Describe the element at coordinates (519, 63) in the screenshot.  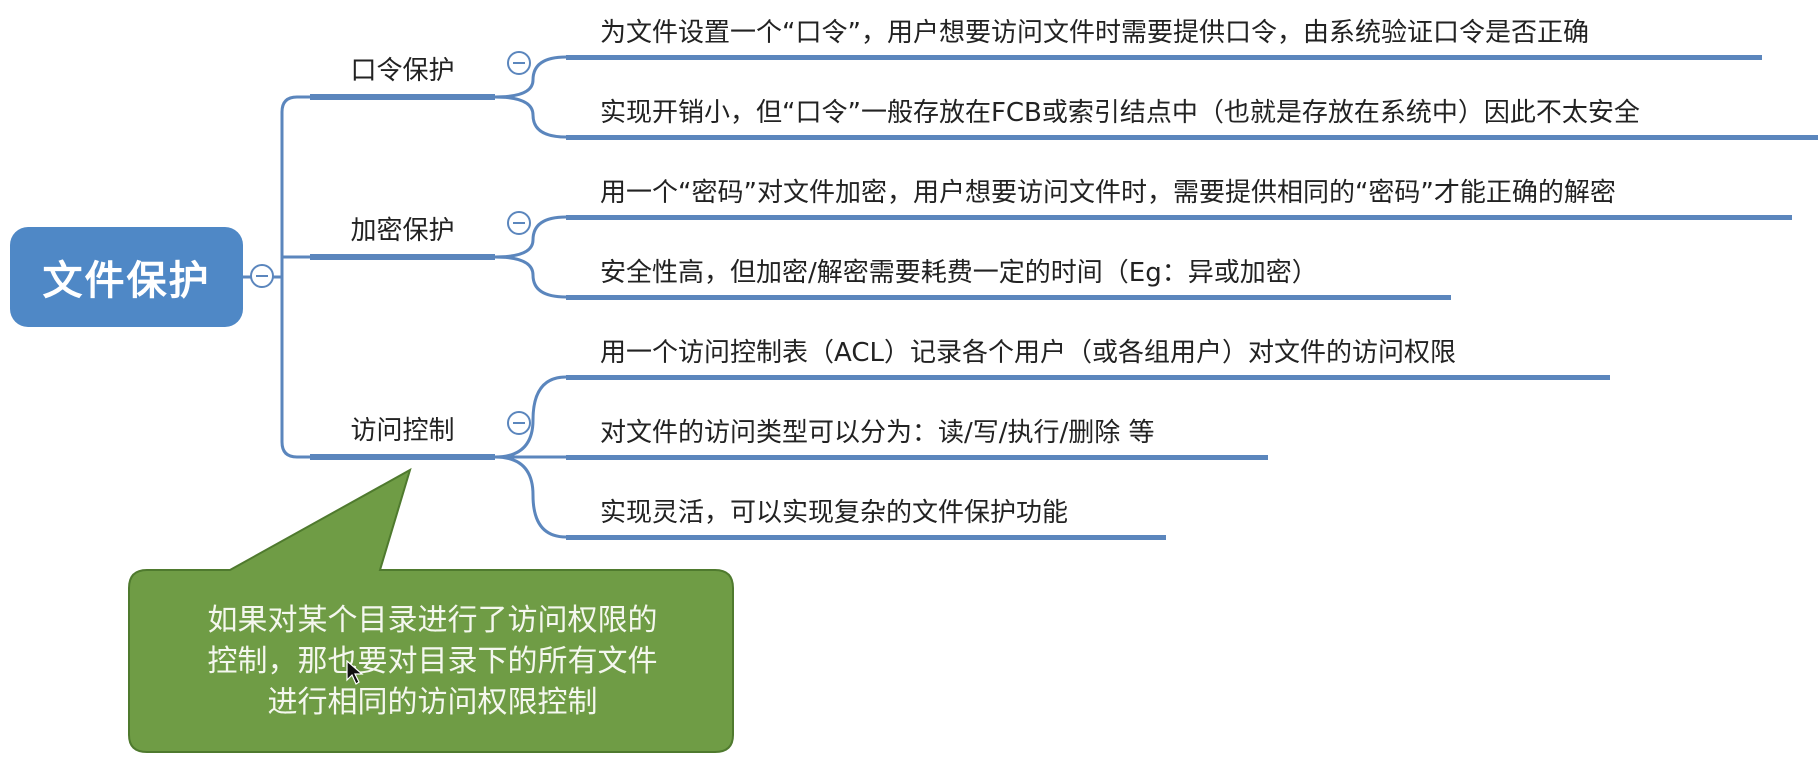
I see `branch-1-collapse-icon` at that location.